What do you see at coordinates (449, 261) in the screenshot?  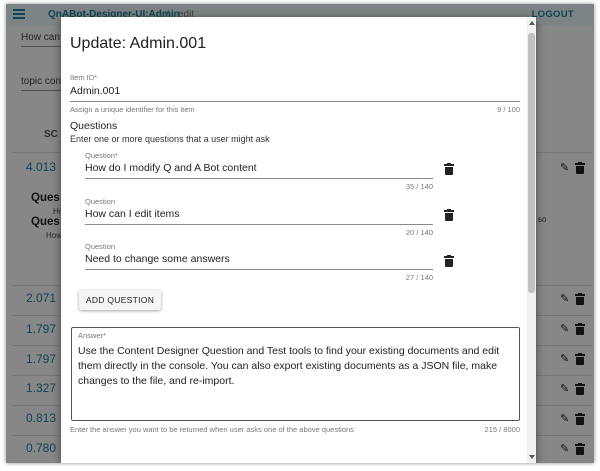 I see `delete-question-3-trash-icon` at bounding box center [449, 261].